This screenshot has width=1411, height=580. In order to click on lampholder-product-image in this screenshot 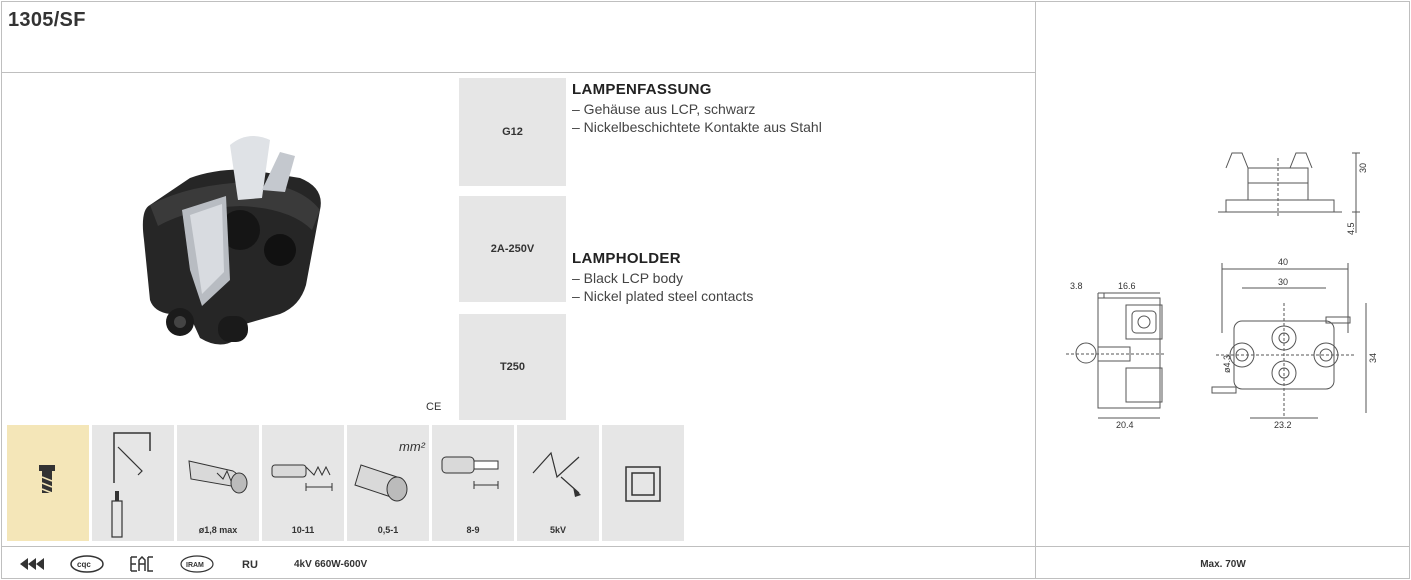, I will do `click(231, 240)`.